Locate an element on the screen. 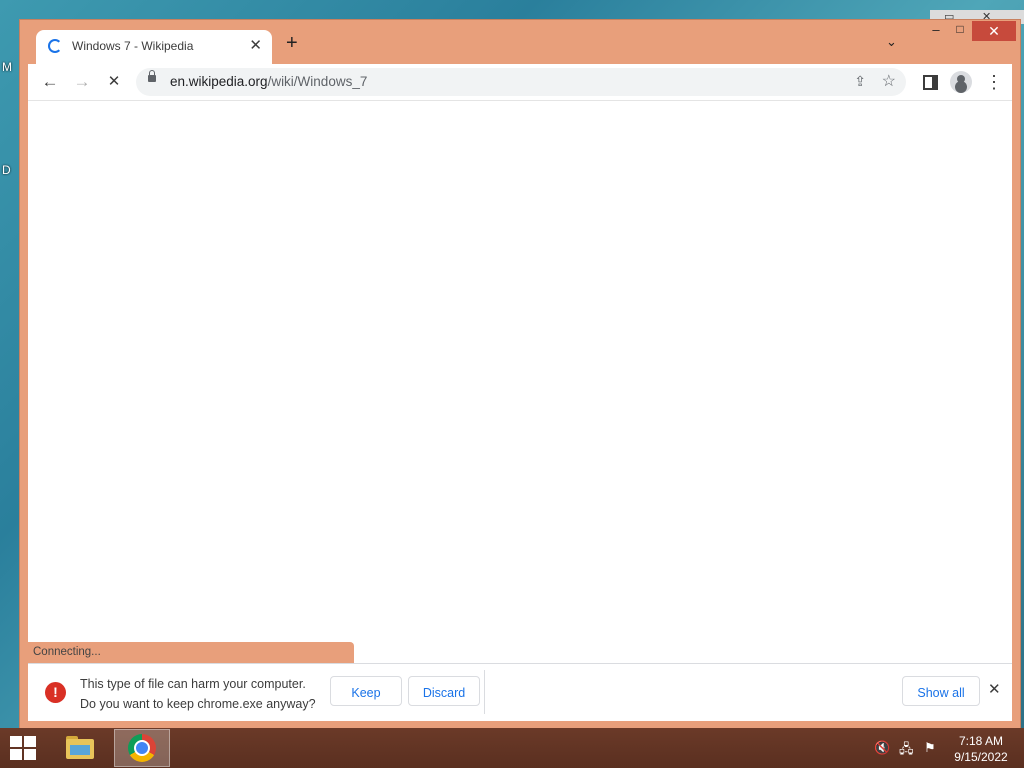 The height and width of the screenshot is (768, 1024). forward-button: → is located at coordinates (82, 82).